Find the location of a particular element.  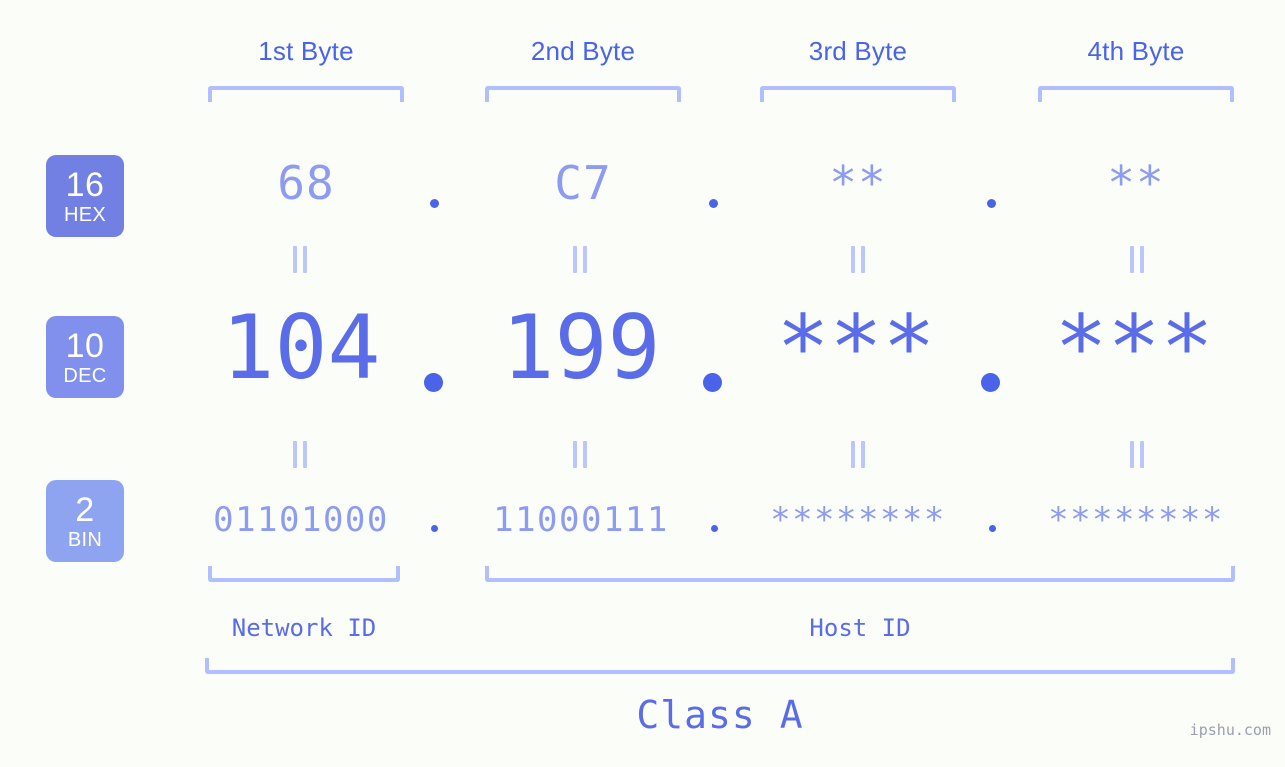

base-badge-hex-abbr: HEX is located at coordinates (85, 214).